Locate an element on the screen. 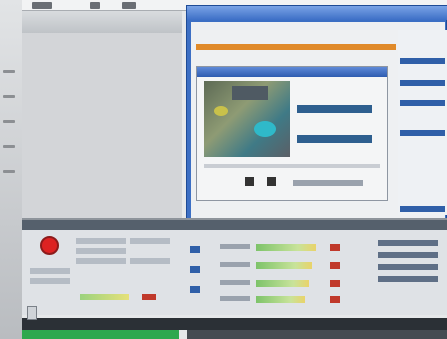 The height and width of the screenshot is (339, 447). master-clip-indicator is located at coordinates (149, 297).